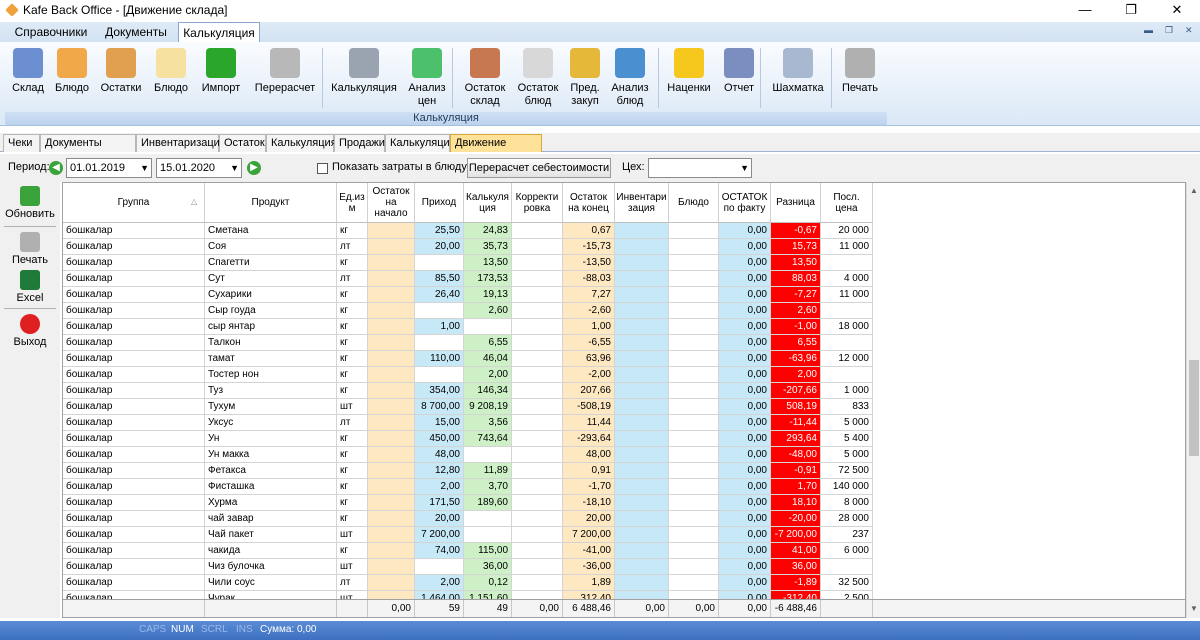  I want to click on show-costs-checkbox, so click(322, 168).